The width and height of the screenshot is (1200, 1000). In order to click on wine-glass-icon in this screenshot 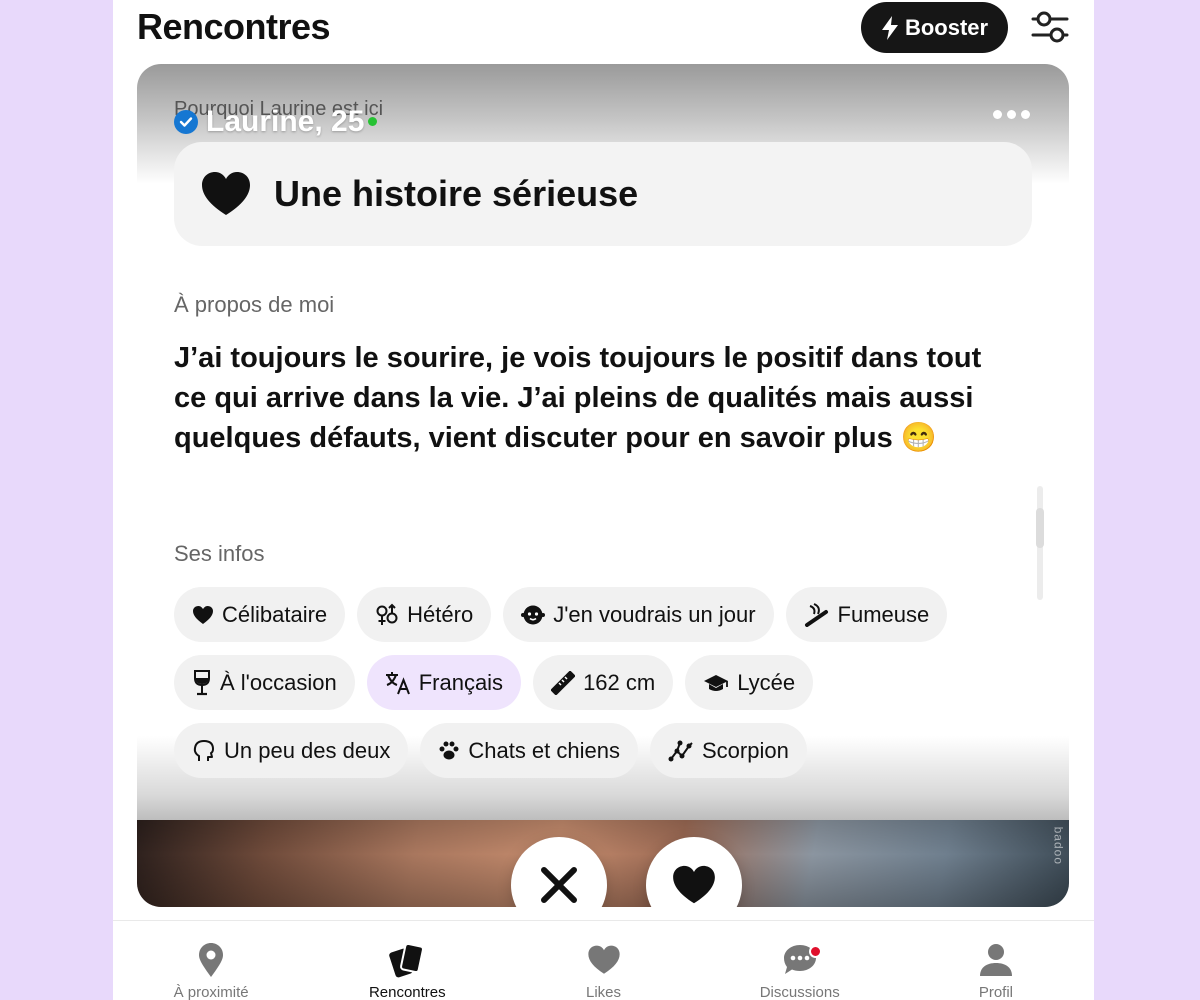, I will do `click(202, 682)`.